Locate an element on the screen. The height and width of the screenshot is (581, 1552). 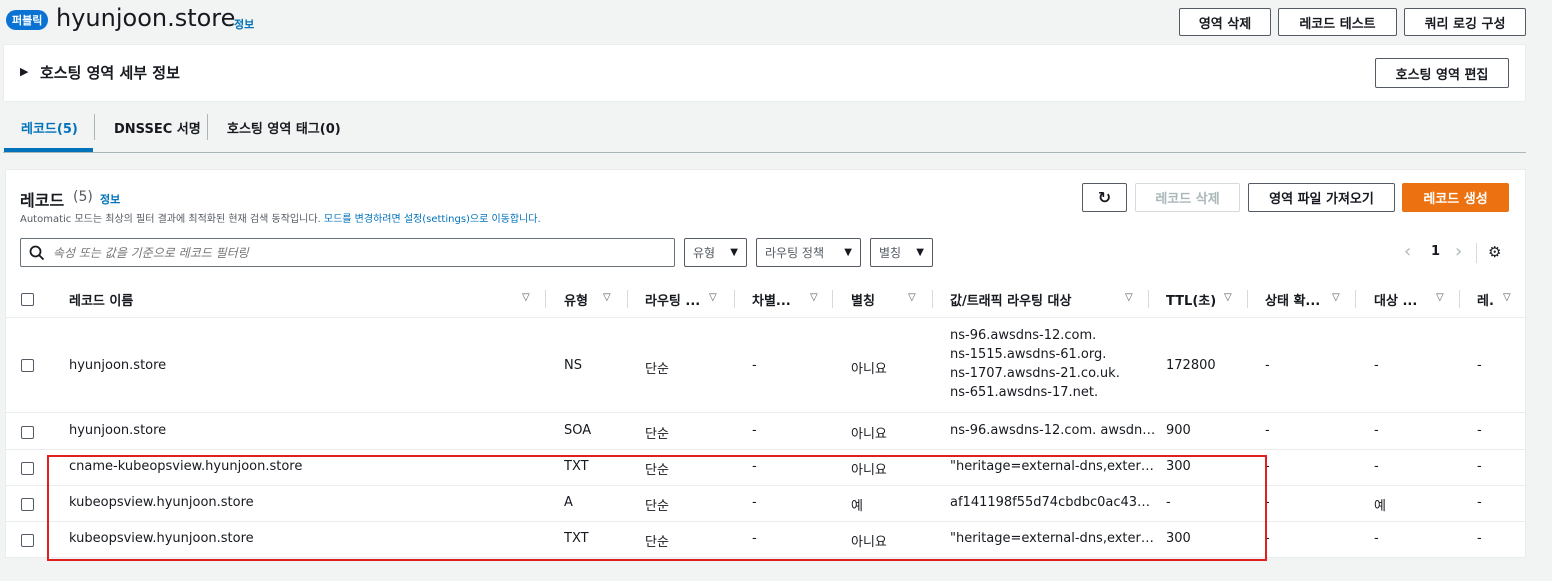
delete-record-button: 레코드 삭제 is located at coordinates (1187, 197).